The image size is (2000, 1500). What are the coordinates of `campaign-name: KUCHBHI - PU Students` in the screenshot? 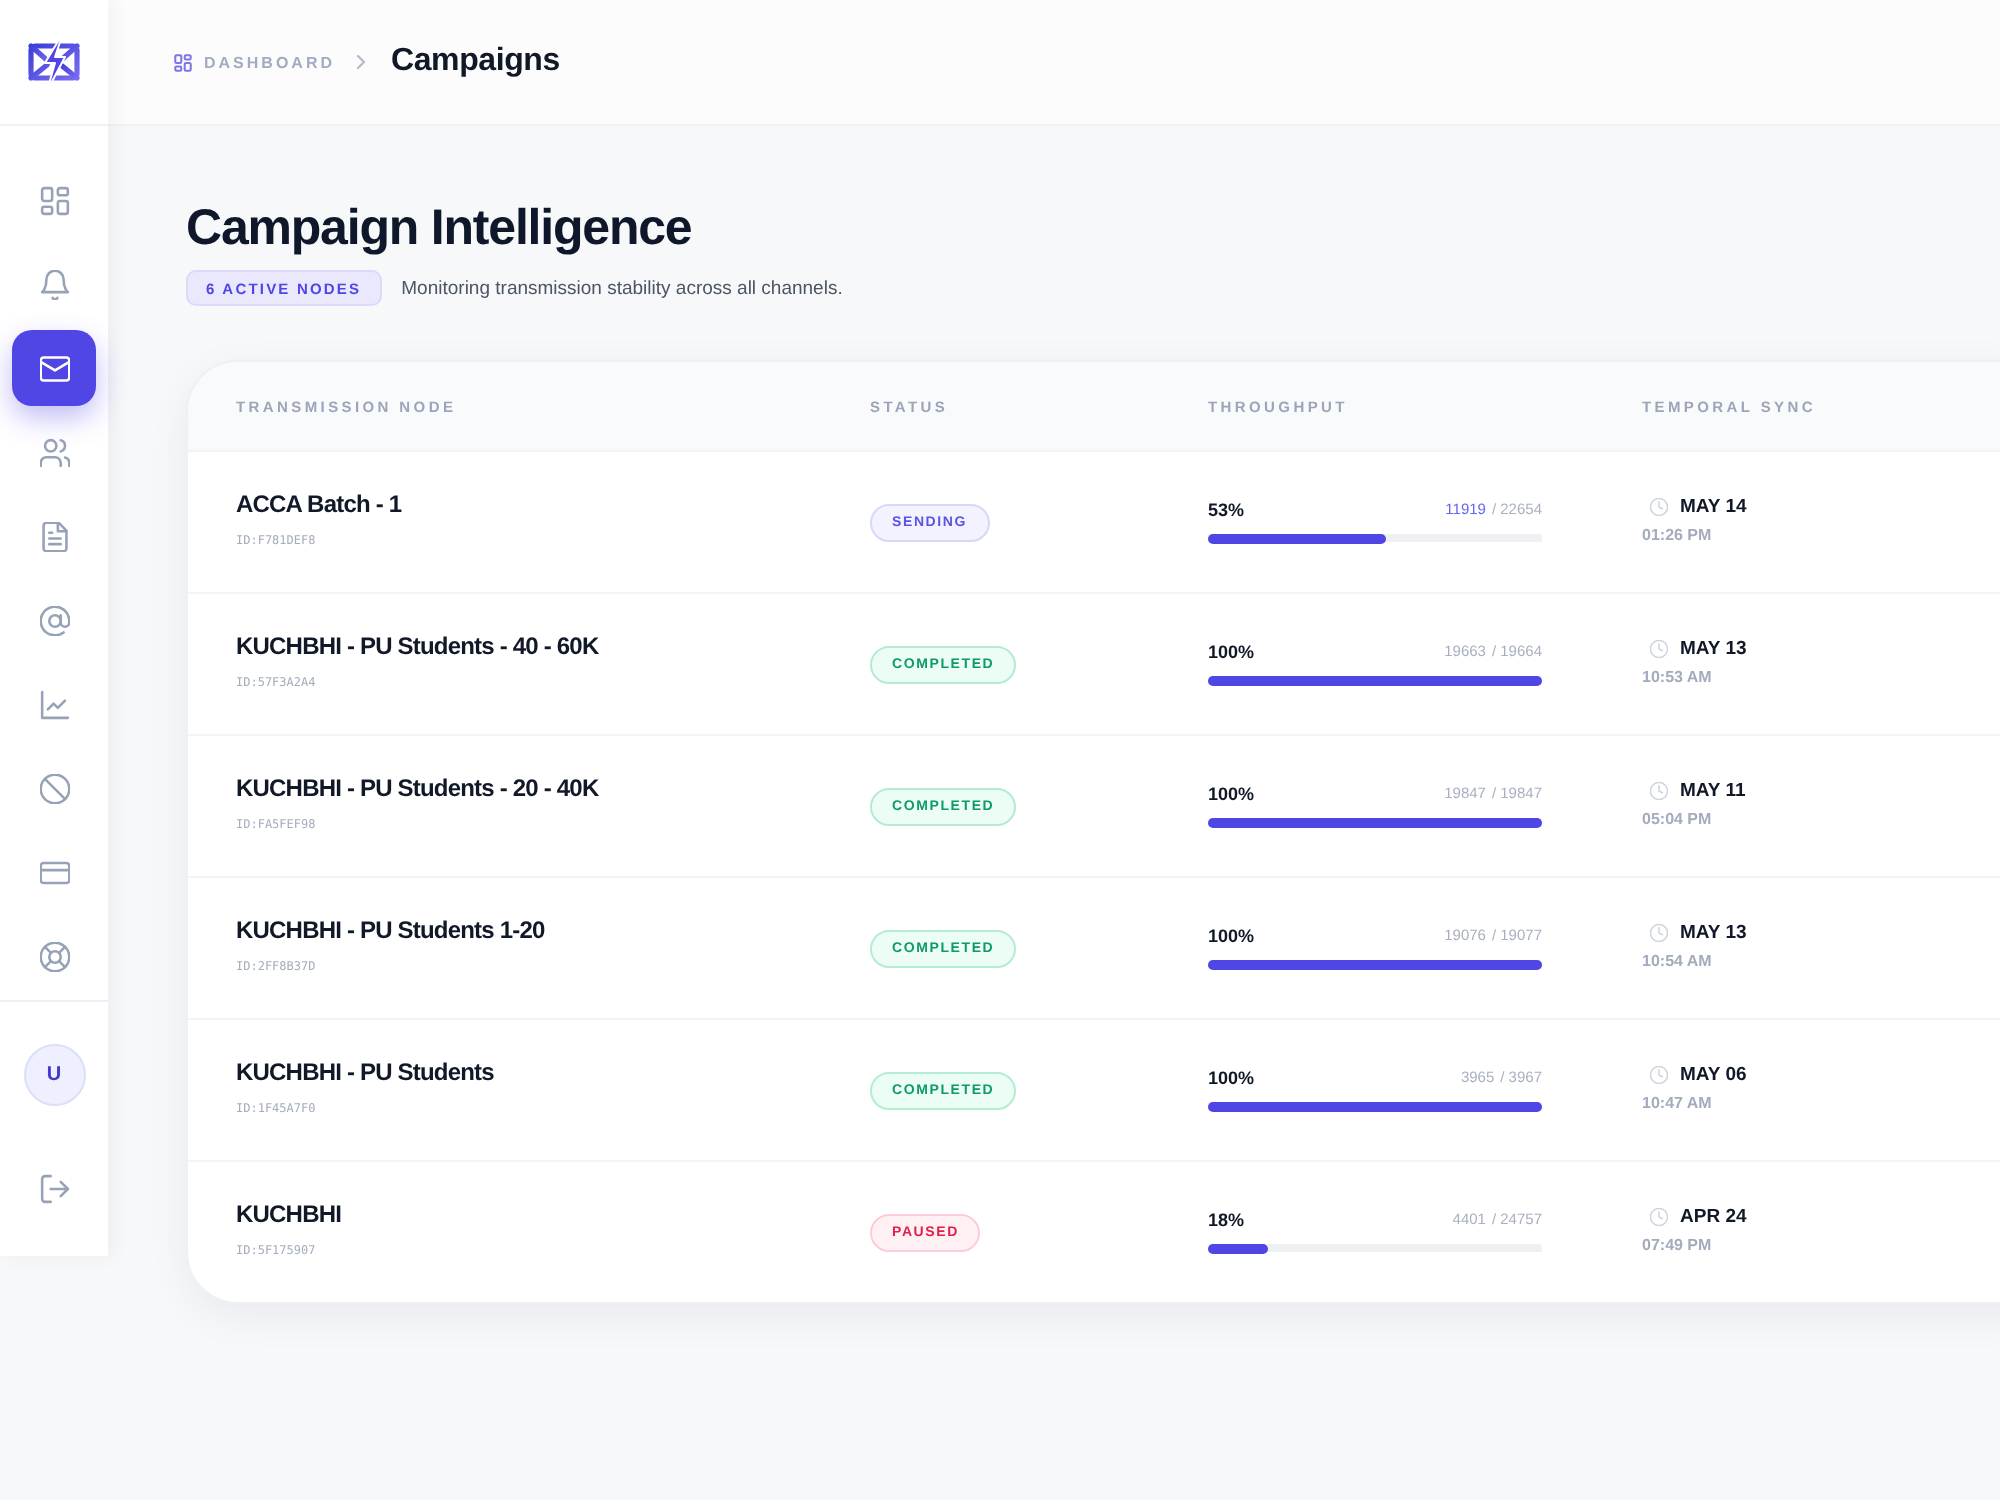 It's located at (365, 1072).